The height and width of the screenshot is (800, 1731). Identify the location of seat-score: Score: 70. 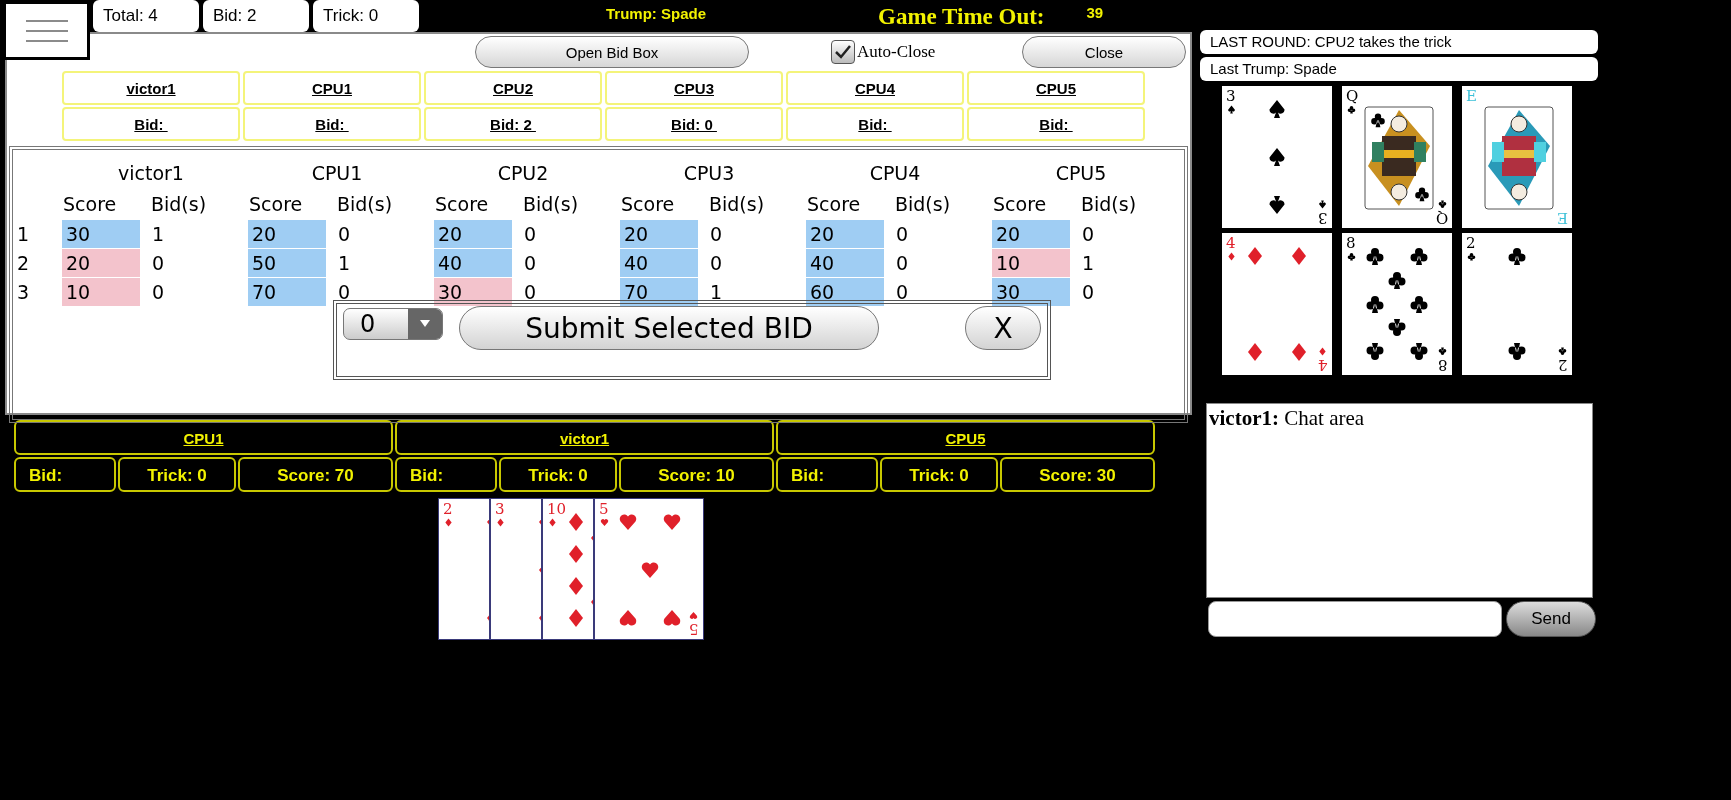
(315, 474).